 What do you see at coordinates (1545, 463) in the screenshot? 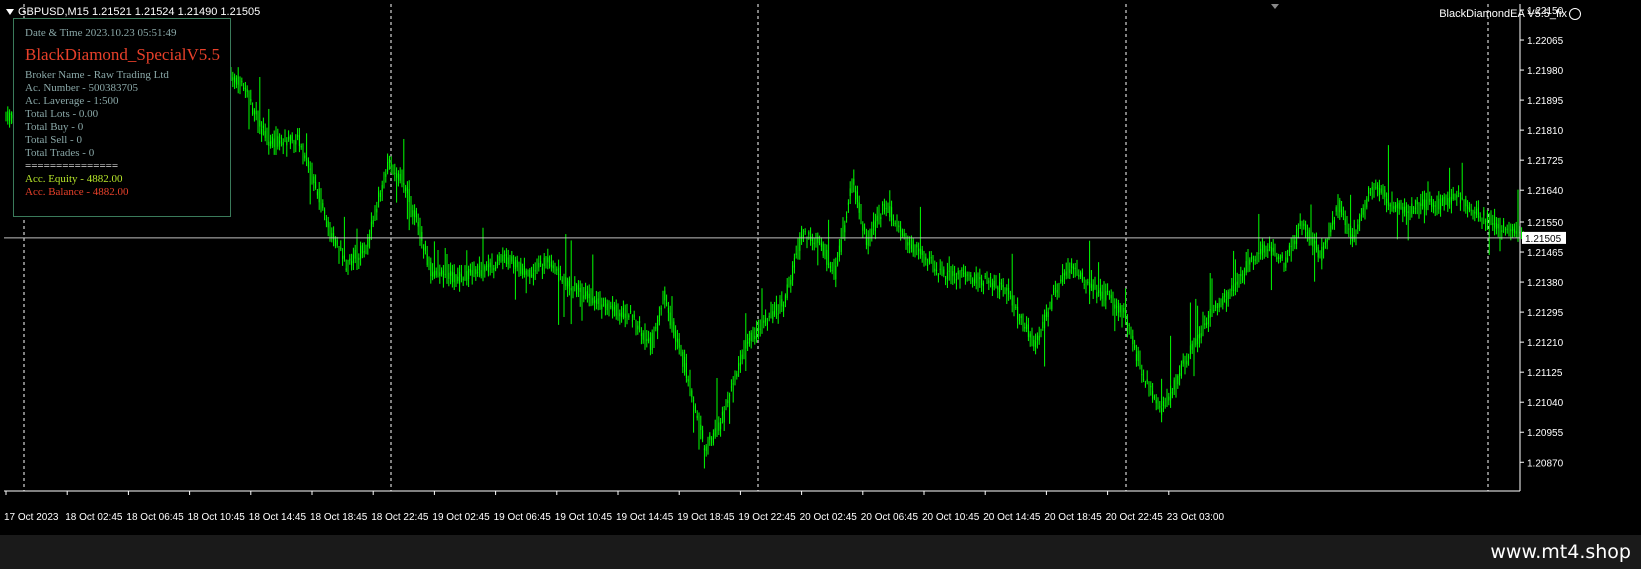
I see `price-tick-label: 1.20870` at bounding box center [1545, 463].